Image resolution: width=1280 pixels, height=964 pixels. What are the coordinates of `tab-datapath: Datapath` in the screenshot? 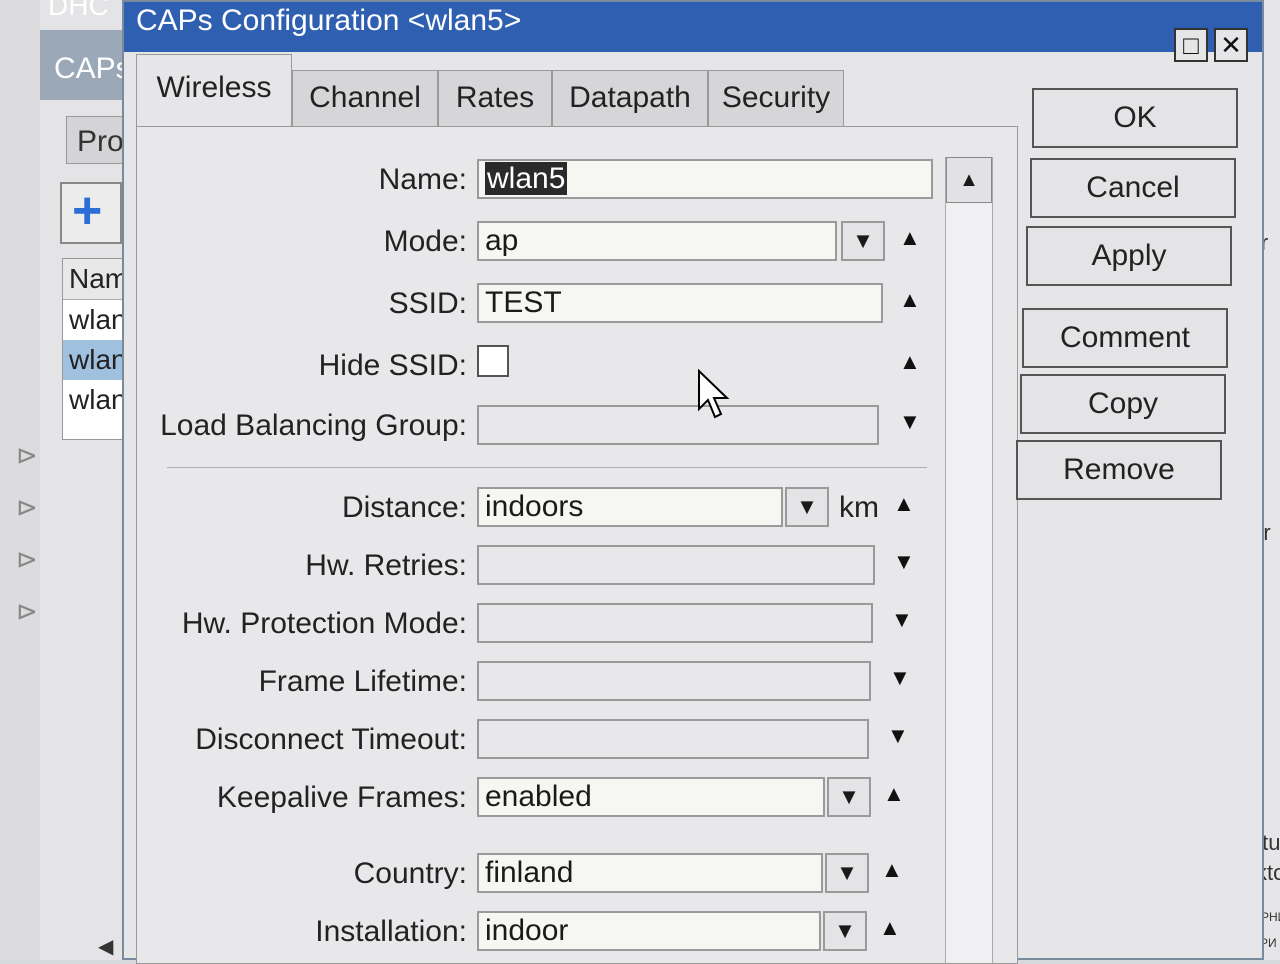 It's located at (630, 99).